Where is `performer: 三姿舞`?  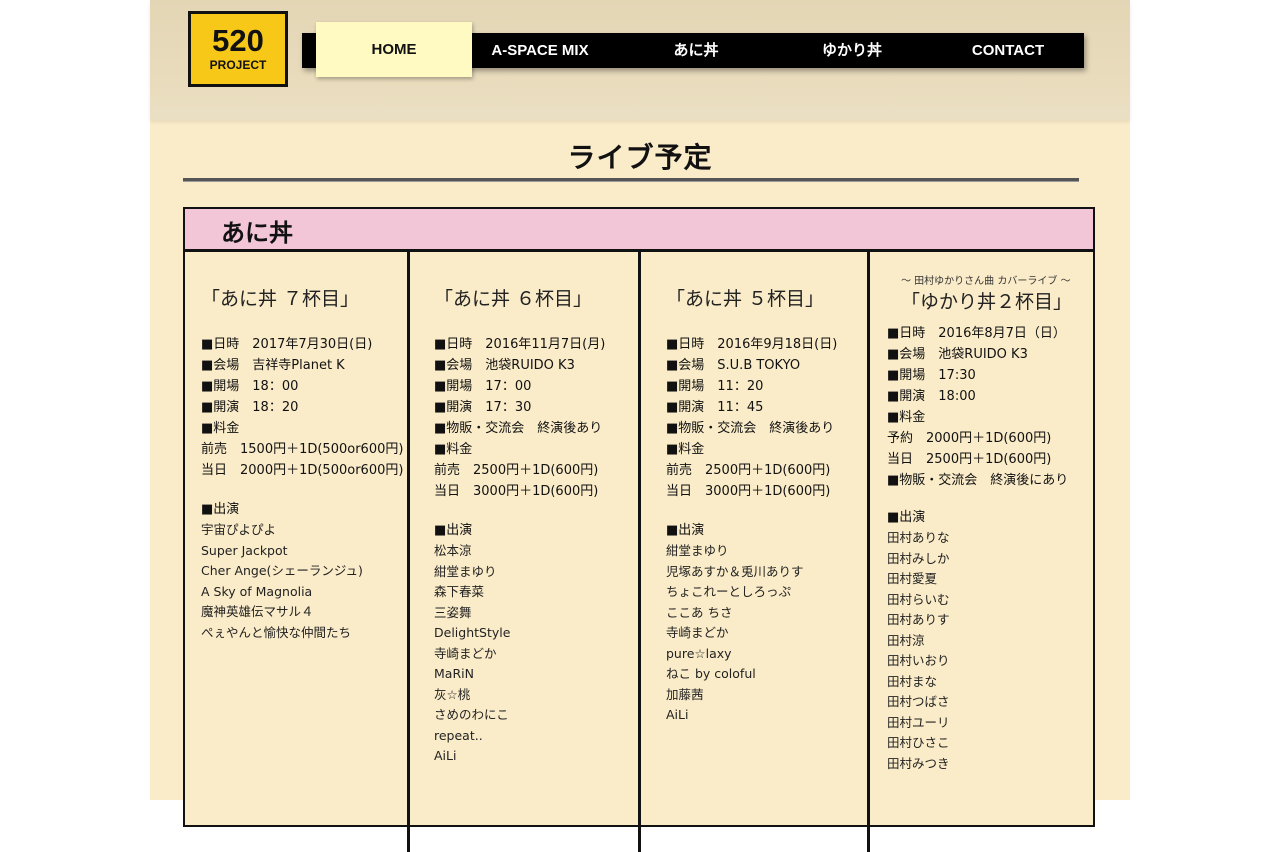 performer: 三姿舞 is located at coordinates (453, 612).